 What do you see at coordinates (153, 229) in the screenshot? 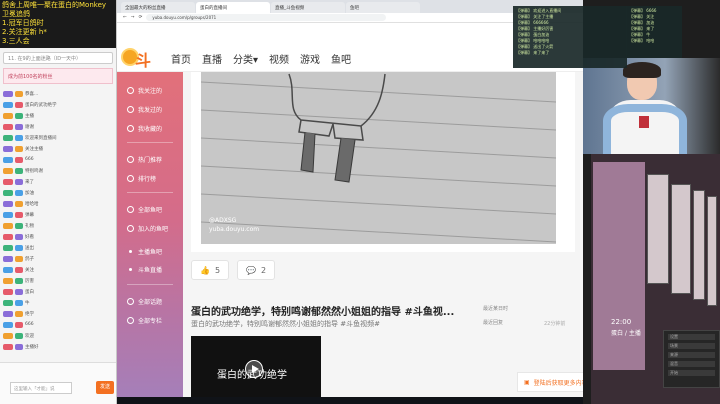
I see `sidebar-item-label: 加入的鱼吧` at bounding box center [153, 229].